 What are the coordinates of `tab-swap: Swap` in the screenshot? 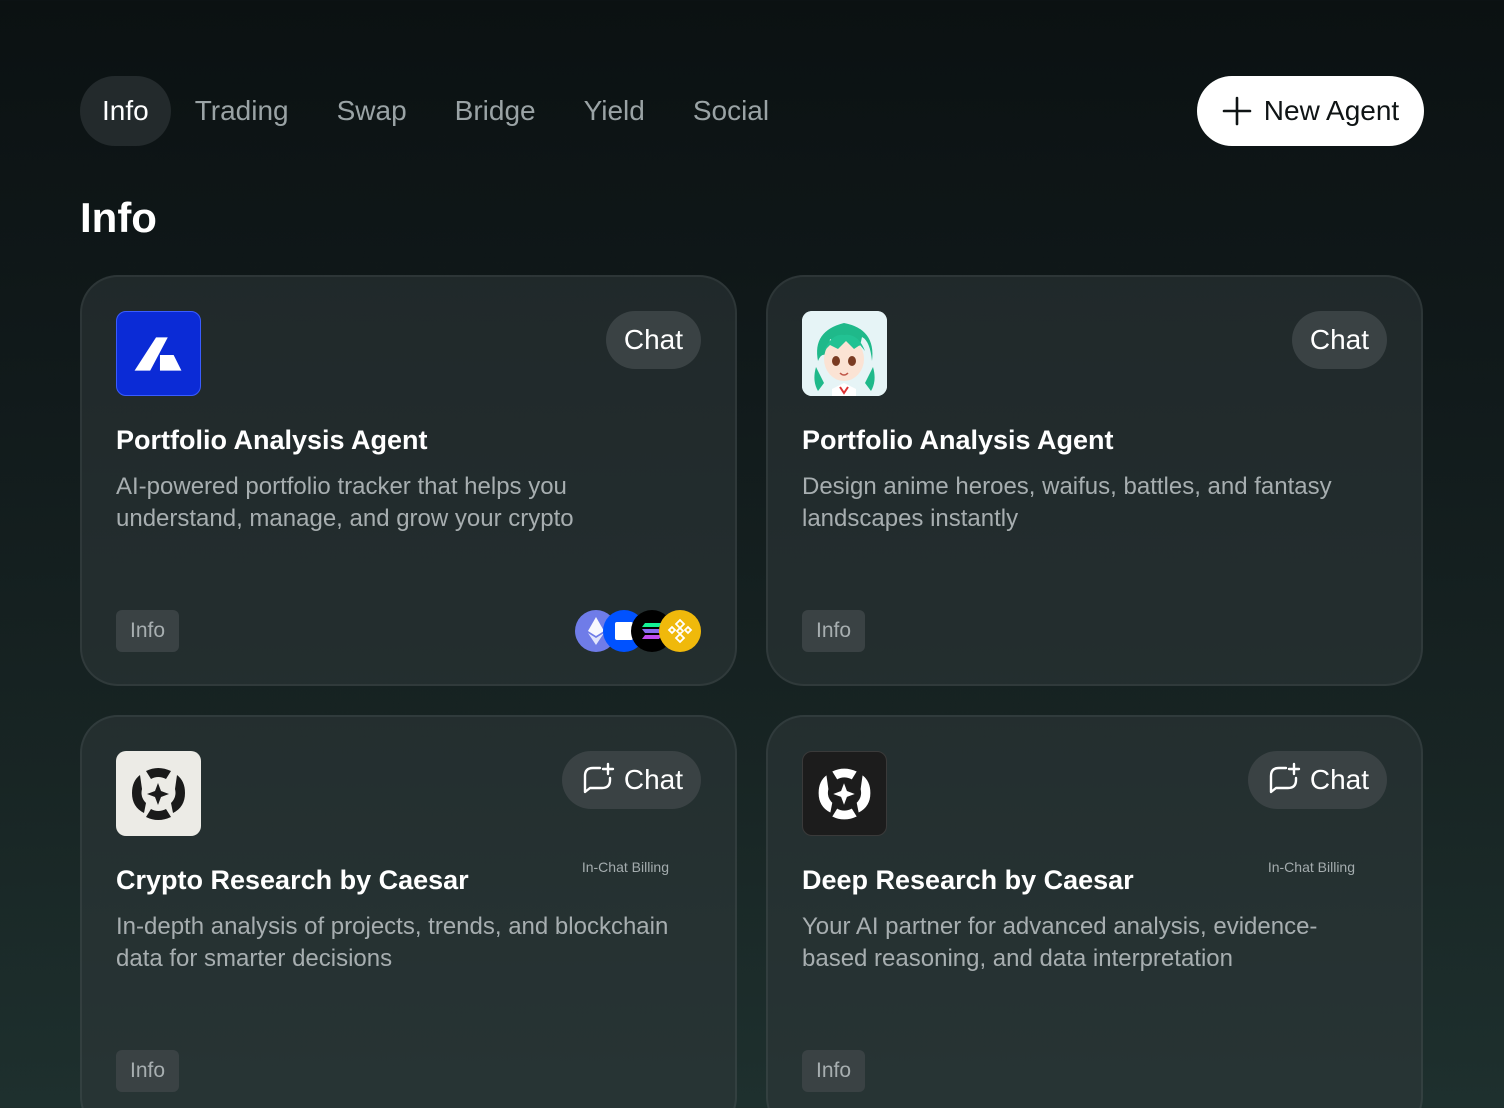 It's located at (372, 111).